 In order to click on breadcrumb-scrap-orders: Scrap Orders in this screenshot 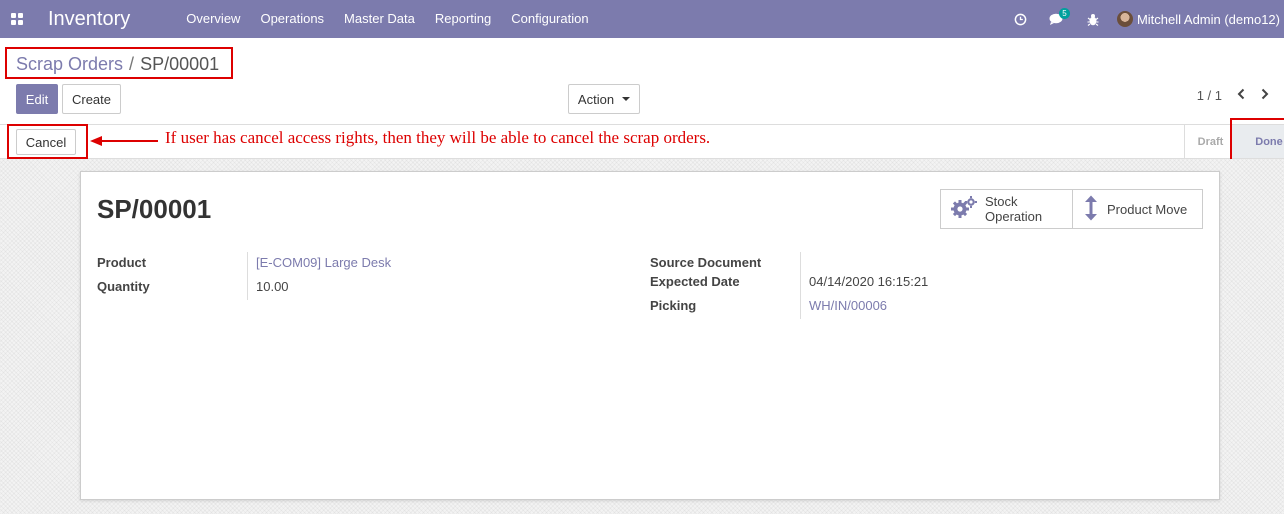, I will do `click(69, 64)`.